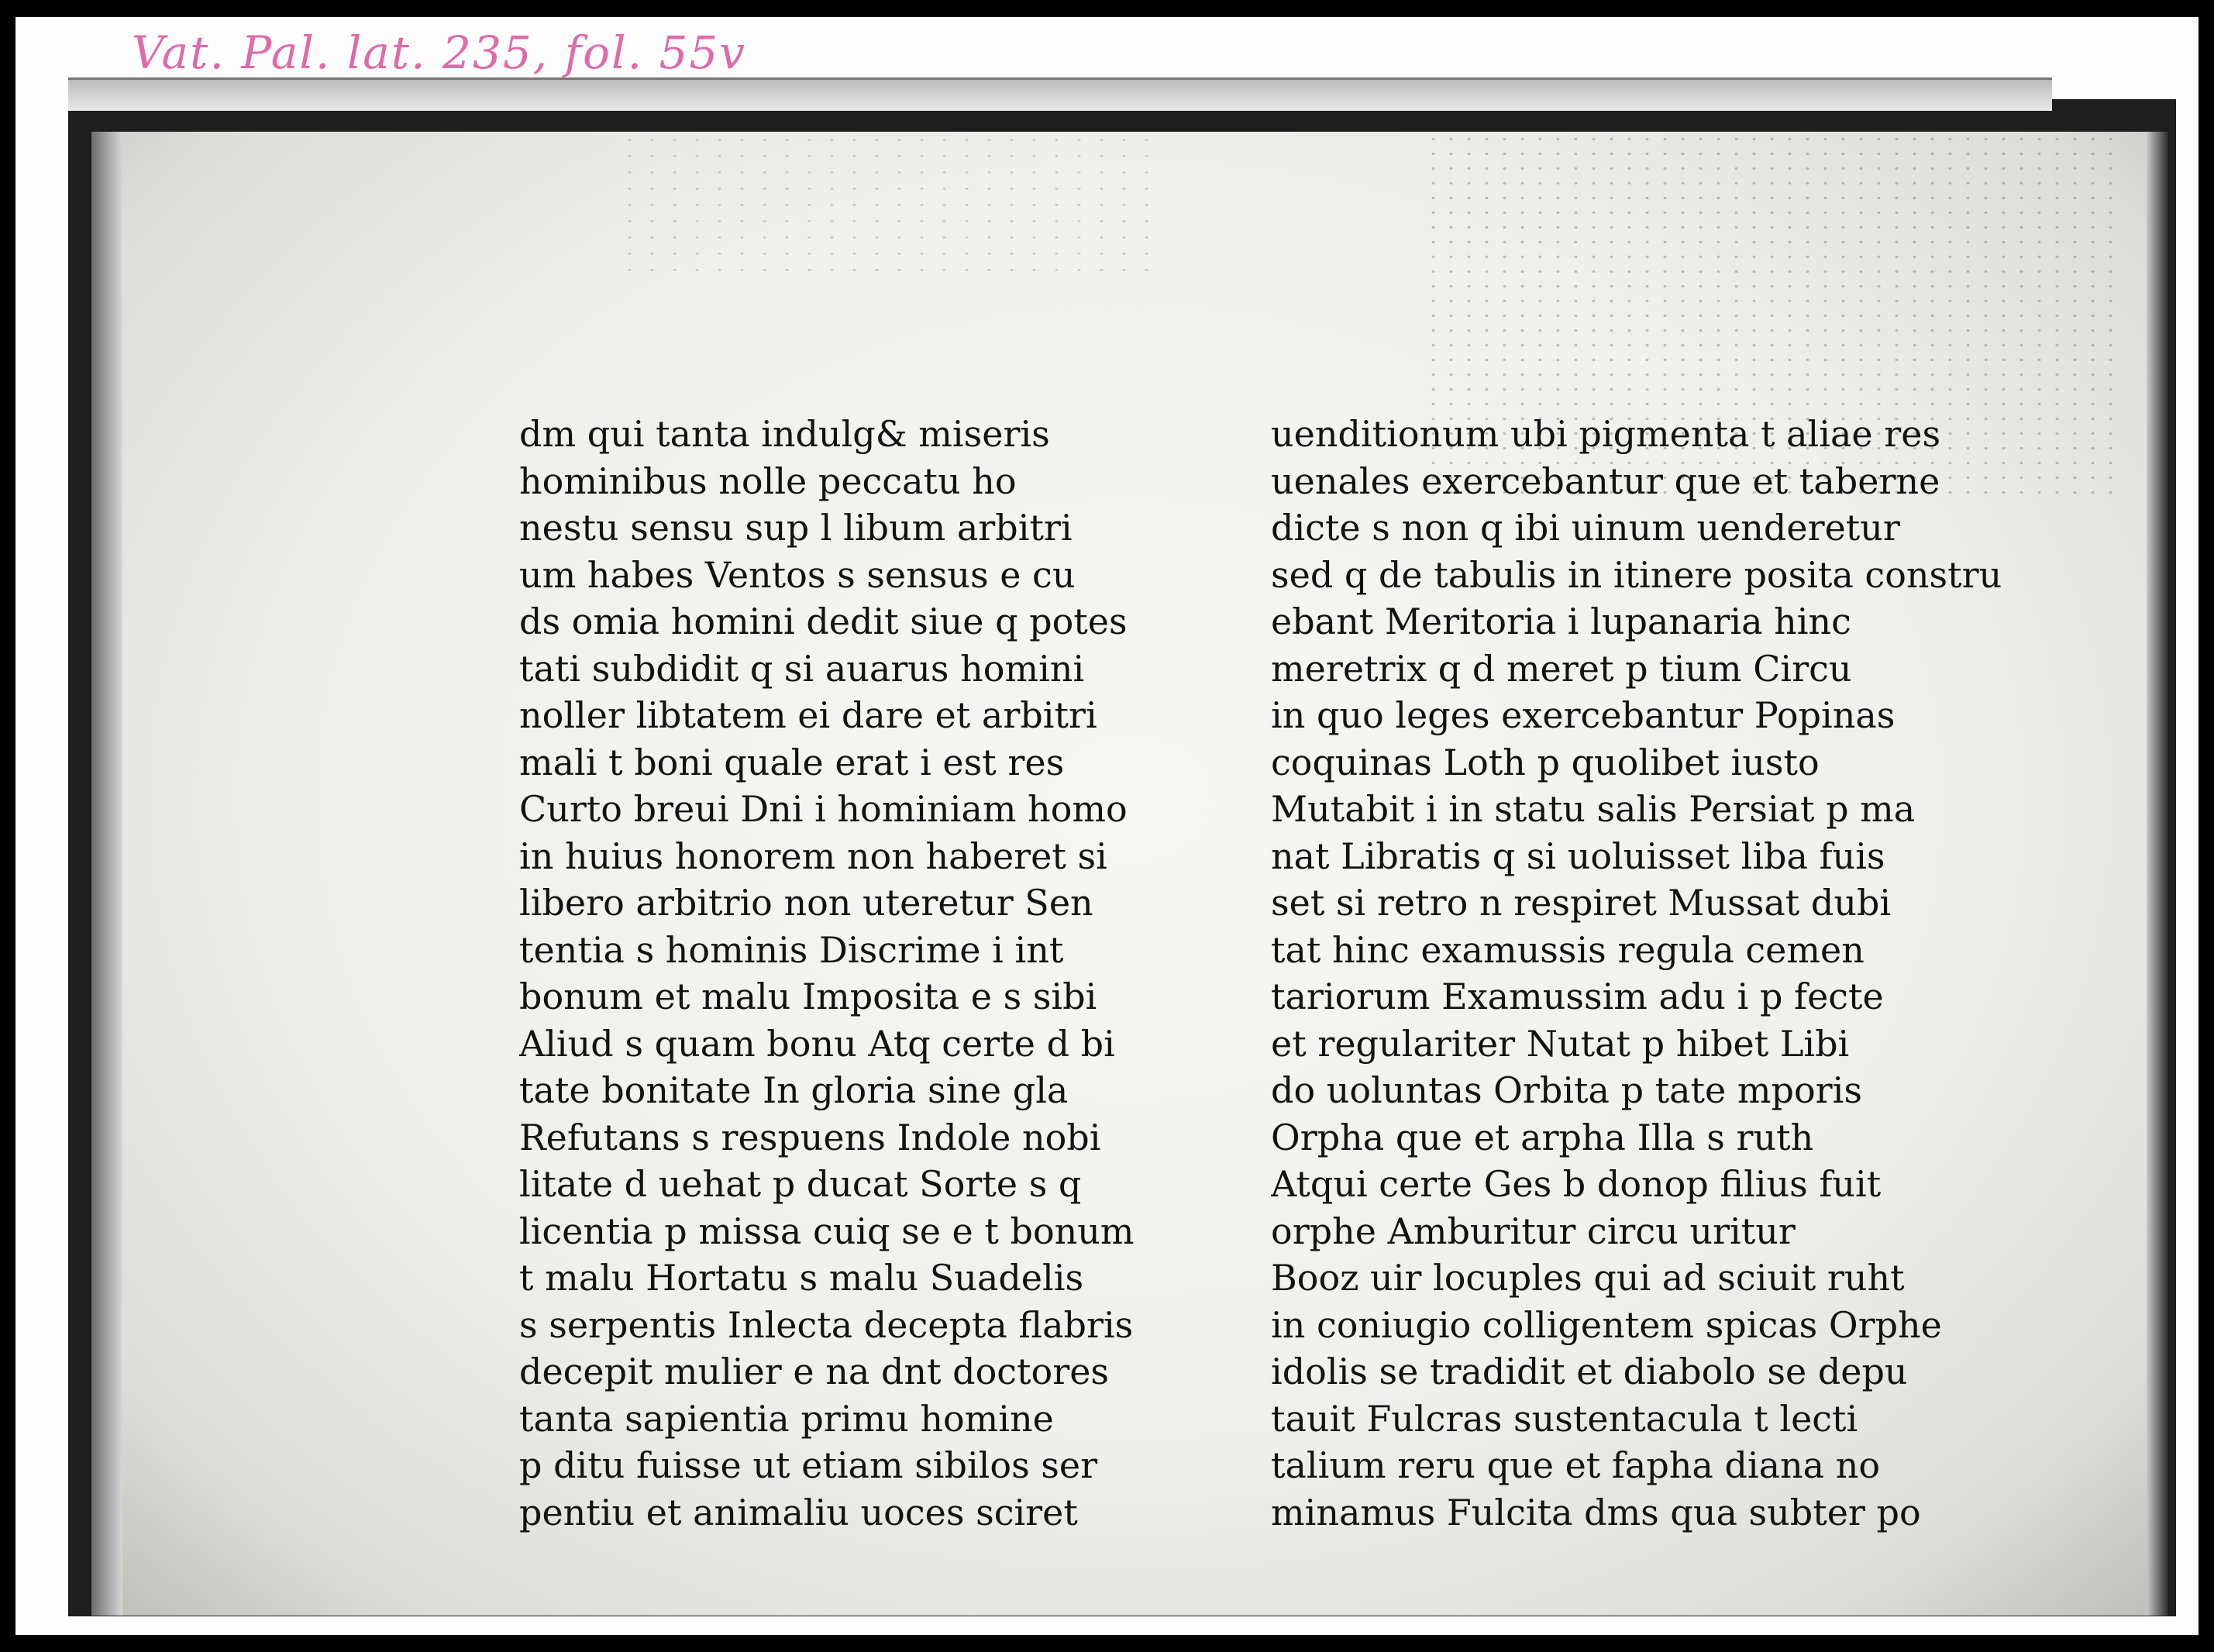  What do you see at coordinates (1561, 668) in the screenshot?
I see `text-line: meretrix q d meret p tium Circu` at bounding box center [1561, 668].